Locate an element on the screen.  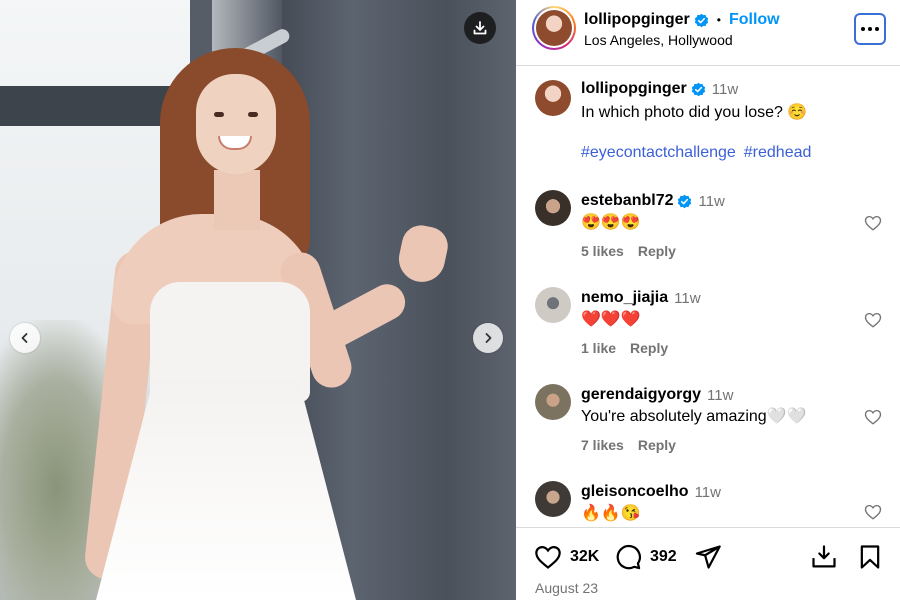
next-photo-button is located at coordinates (488, 338).